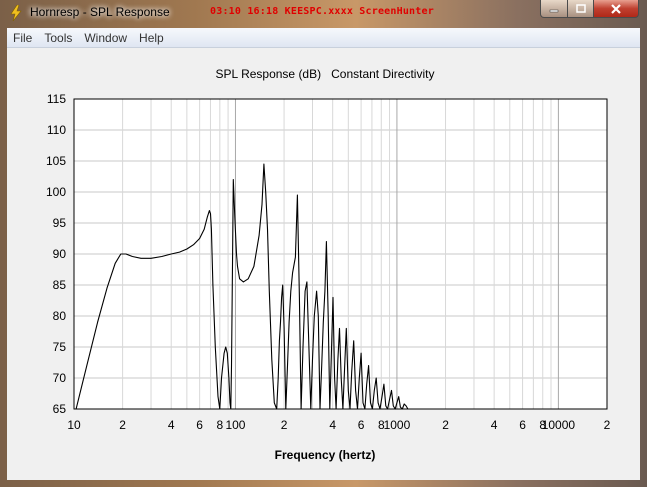 This screenshot has width=647, height=487. I want to click on x-tick-label: 100, so click(235, 425).